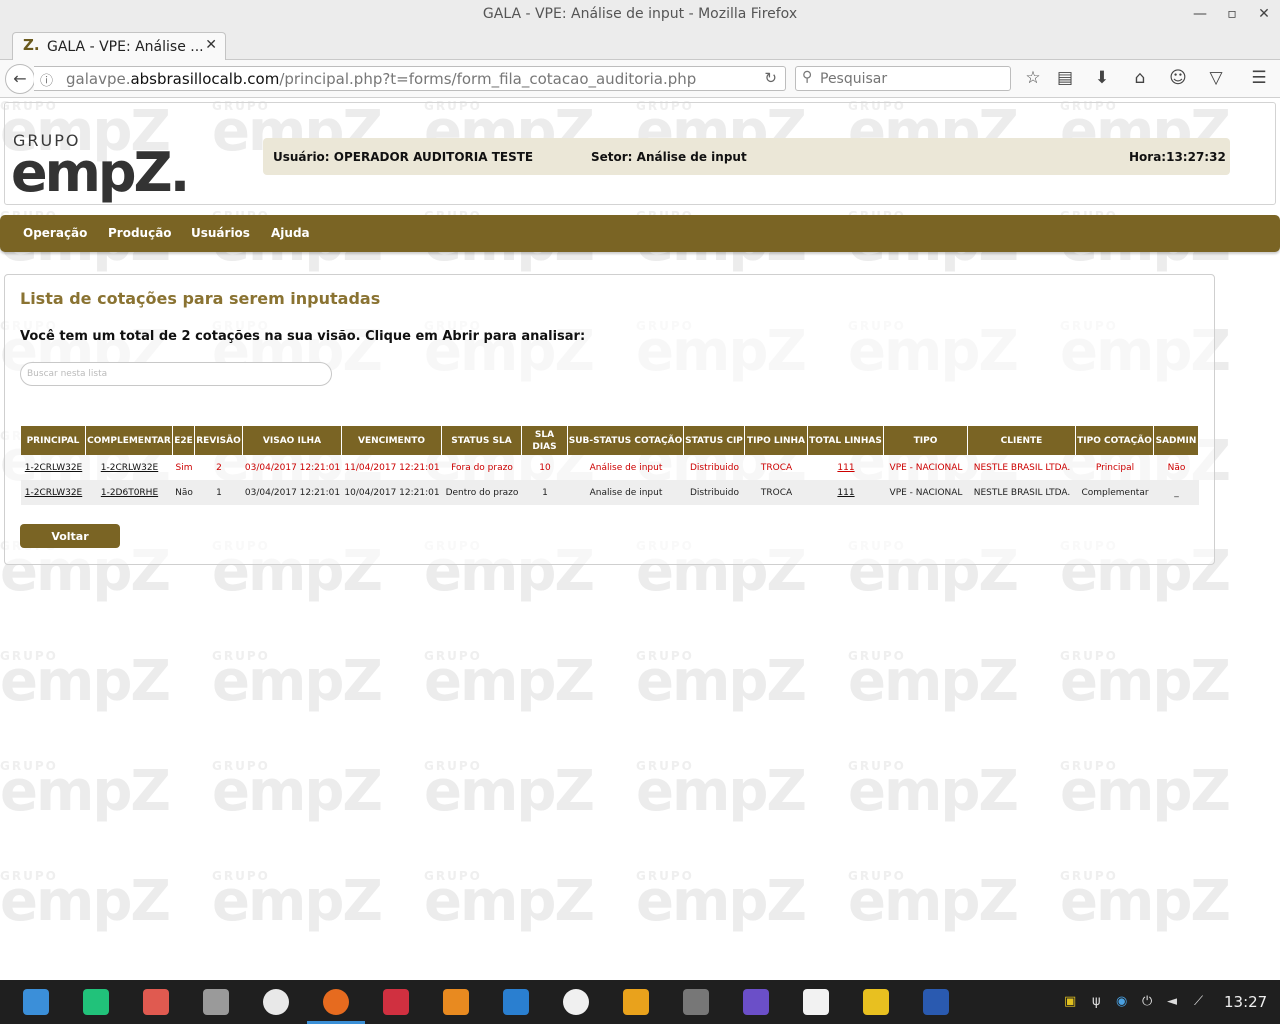 The image size is (1280, 1024). I want to click on column-header-principal: PRINCIPAL, so click(53, 440).